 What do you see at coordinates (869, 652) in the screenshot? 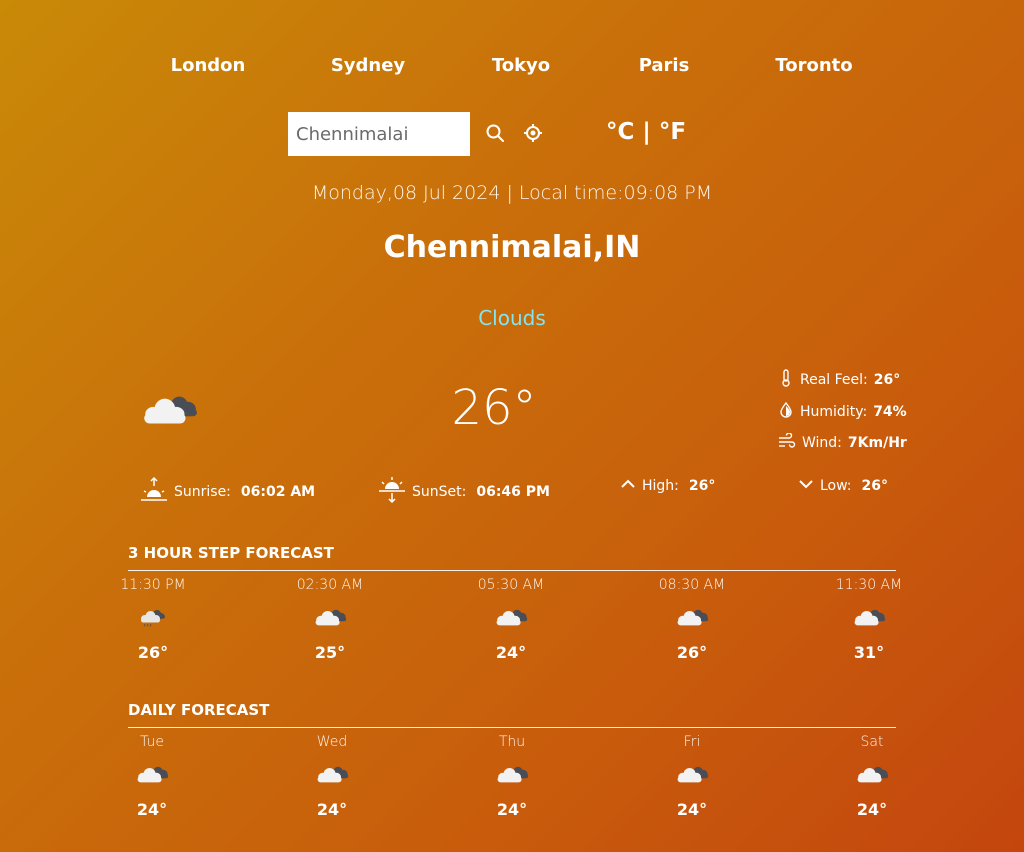
I see `forecast-temp: 31°` at bounding box center [869, 652].